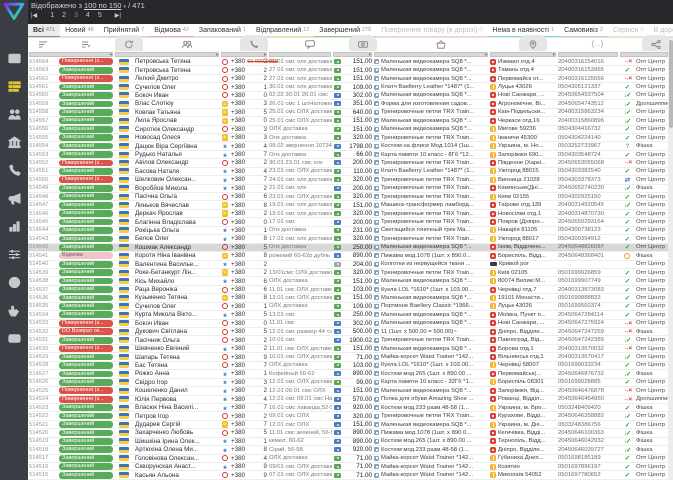  Describe the element at coordinates (39, 230) in the screenshot. I see `order-id: 514544` at that location.